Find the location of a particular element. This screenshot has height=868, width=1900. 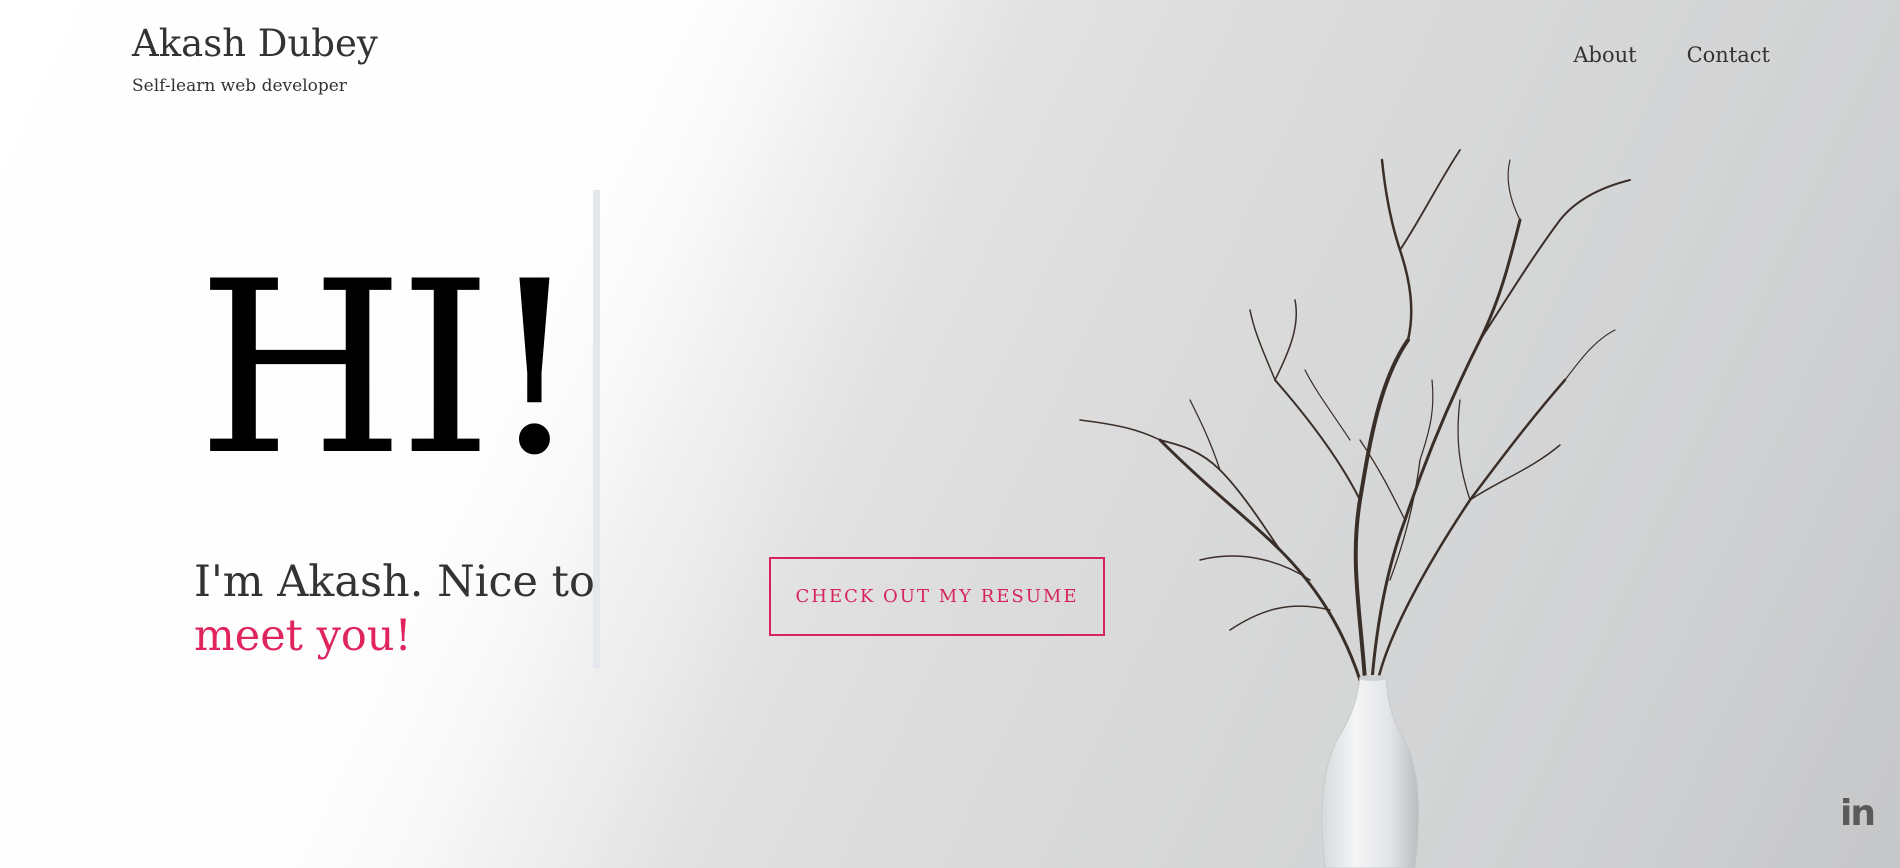

hero-greeting: HI! is located at coordinates (389, 369).